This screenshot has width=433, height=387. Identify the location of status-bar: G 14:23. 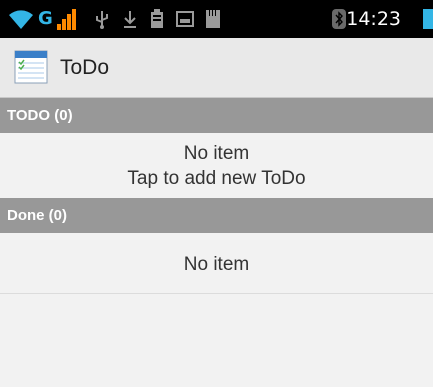
(216, 19).